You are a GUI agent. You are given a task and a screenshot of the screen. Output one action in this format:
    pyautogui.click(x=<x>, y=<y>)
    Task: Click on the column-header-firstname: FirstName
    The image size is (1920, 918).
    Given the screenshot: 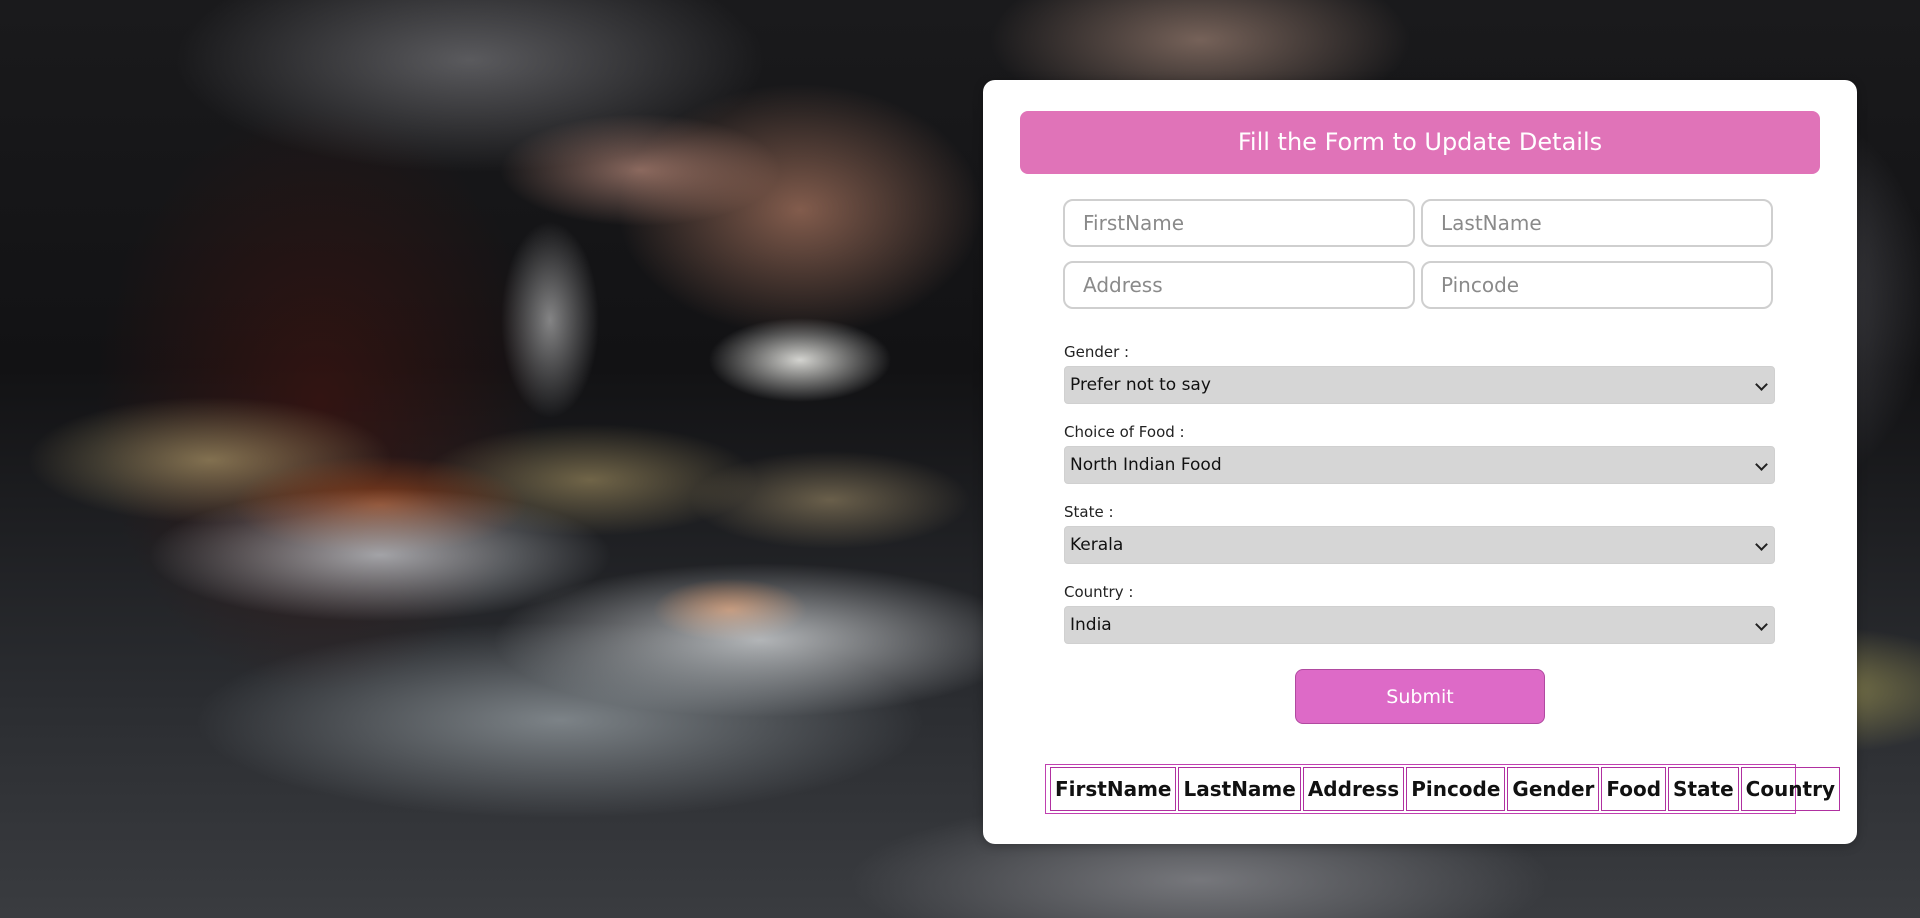 What is the action you would take?
    pyautogui.click(x=1113, y=789)
    